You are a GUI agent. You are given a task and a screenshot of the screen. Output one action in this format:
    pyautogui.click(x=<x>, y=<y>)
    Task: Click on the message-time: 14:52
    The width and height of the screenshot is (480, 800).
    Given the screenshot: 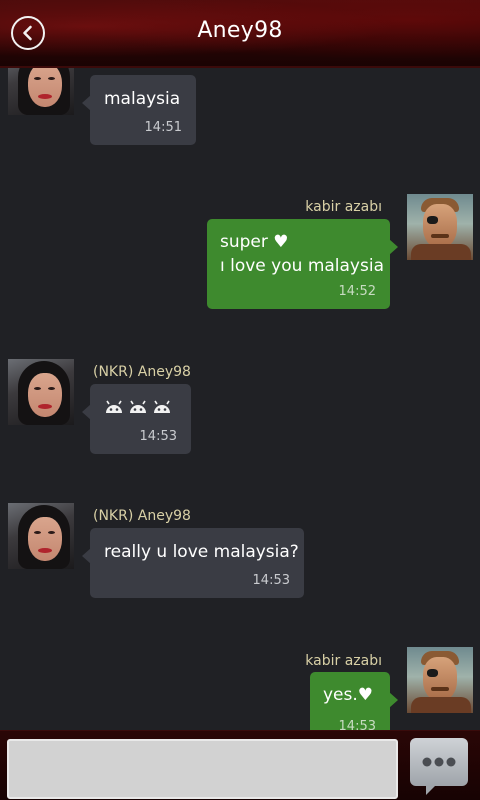 What is the action you would take?
    pyautogui.click(x=357, y=291)
    